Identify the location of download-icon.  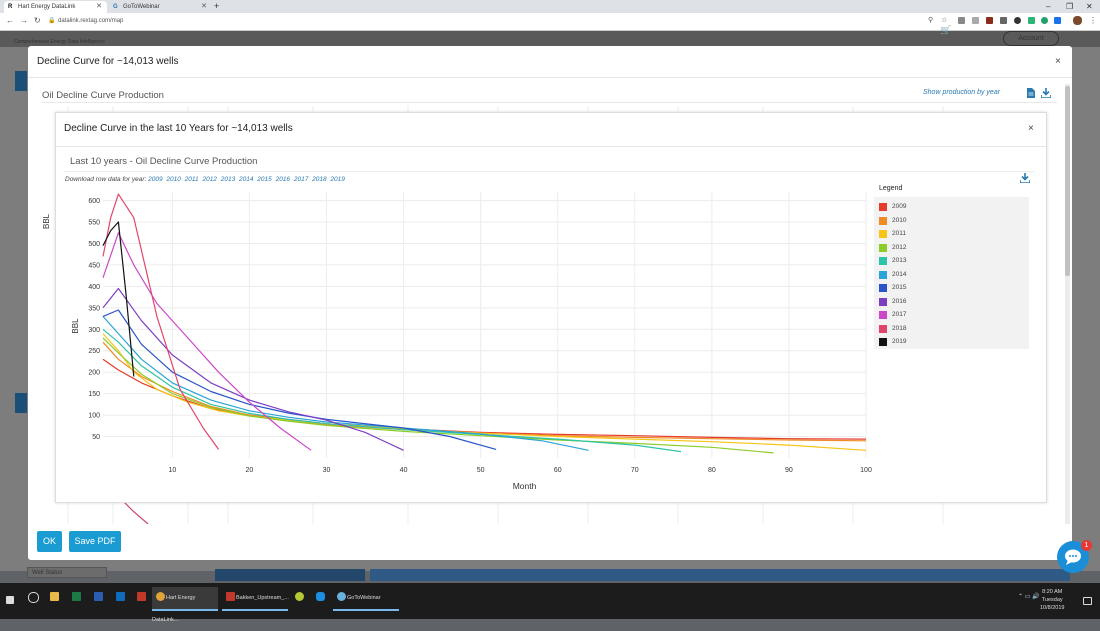
(1046, 94).